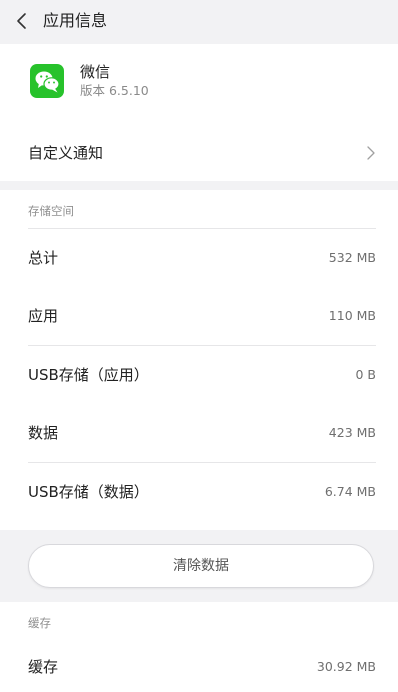  What do you see at coordinates (202, 258) in the screenshot?
I see `storage-row-total: 总计 532 MB` at bounding box center [202, 258].